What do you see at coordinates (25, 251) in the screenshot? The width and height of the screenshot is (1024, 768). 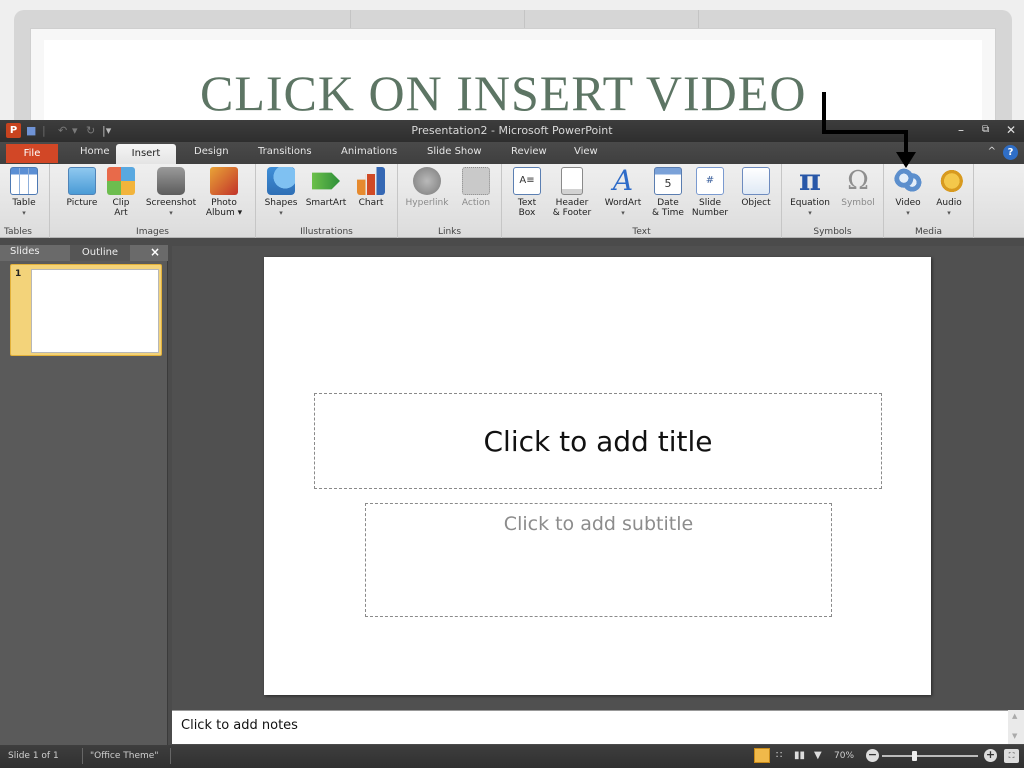 I see `tab-slides: Slides` at bounding box center [25, 251].